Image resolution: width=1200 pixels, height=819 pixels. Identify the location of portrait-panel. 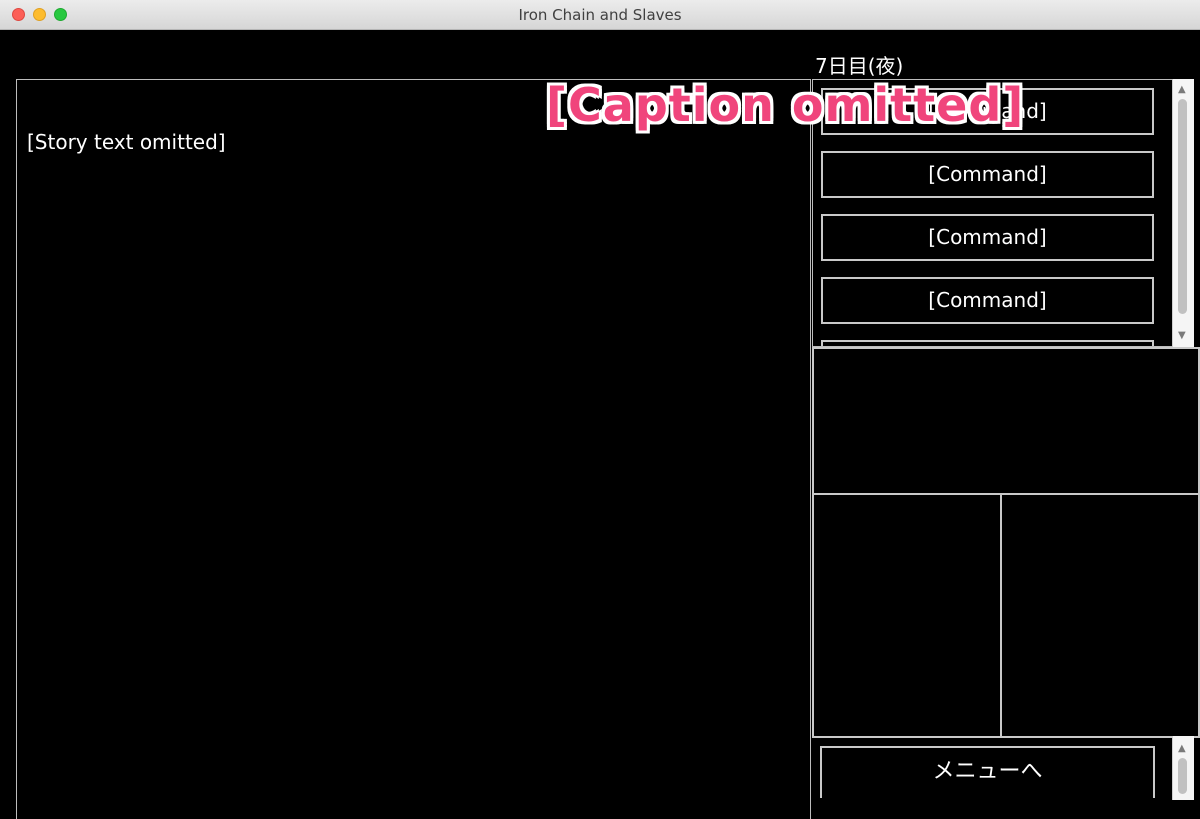
(1006, 421).